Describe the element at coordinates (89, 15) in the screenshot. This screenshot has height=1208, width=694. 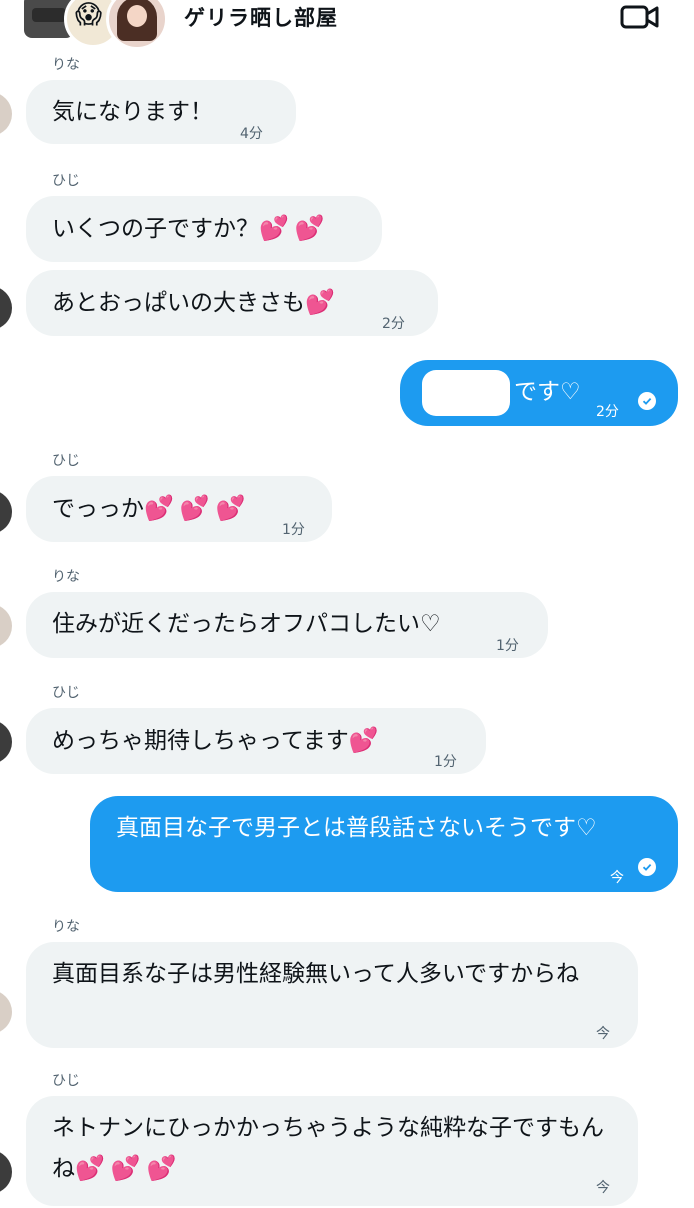
I see `avatar-emoji: 😱` at that location.